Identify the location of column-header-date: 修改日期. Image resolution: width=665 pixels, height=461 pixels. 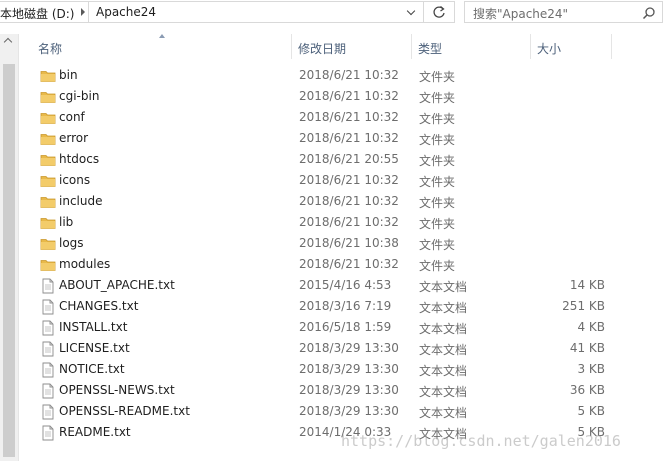
(322, 48).